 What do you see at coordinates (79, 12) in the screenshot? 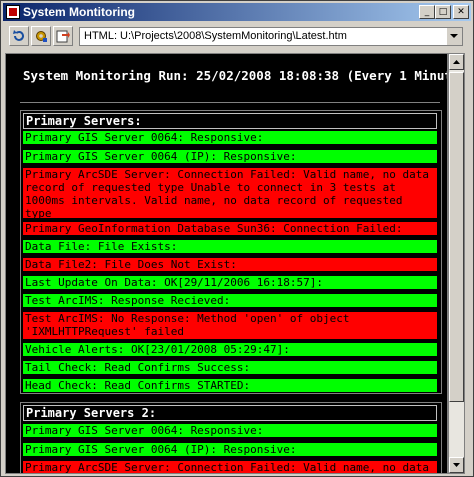
I see `window-title: System Montitoring` at bounding box center [79, 12].